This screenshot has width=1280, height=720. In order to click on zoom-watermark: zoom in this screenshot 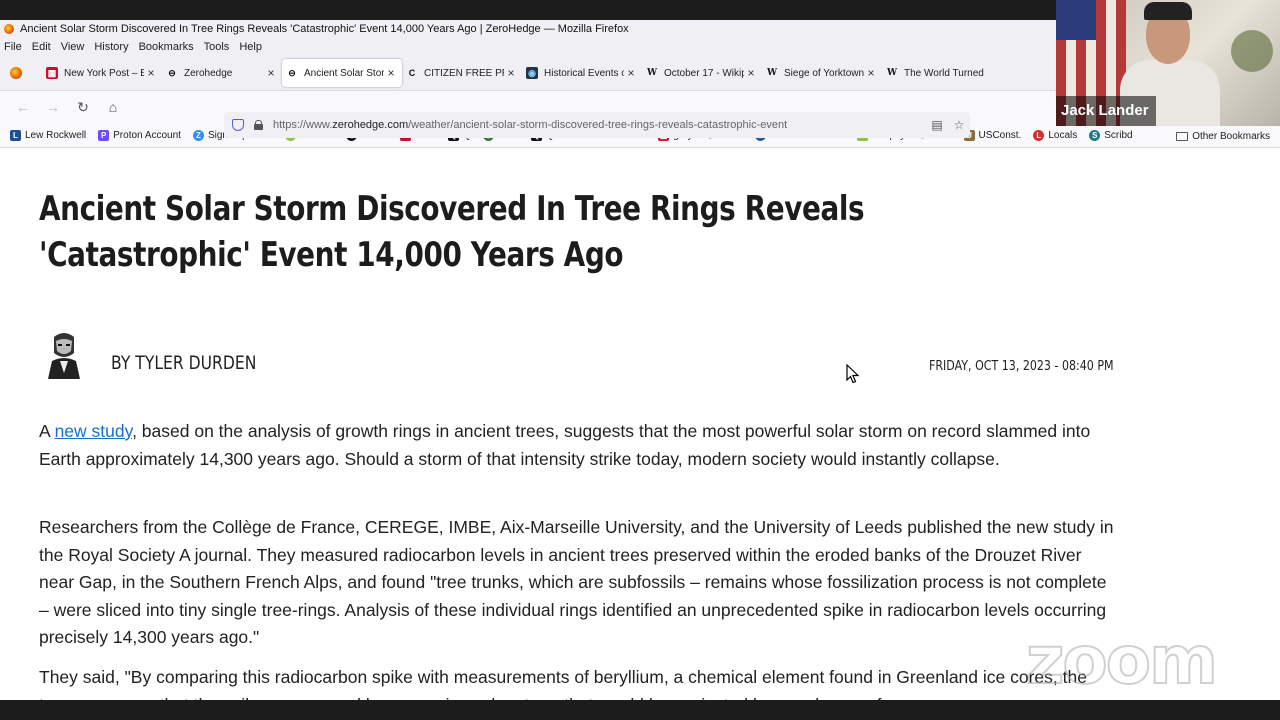, I will do `click(1122, 660)`.